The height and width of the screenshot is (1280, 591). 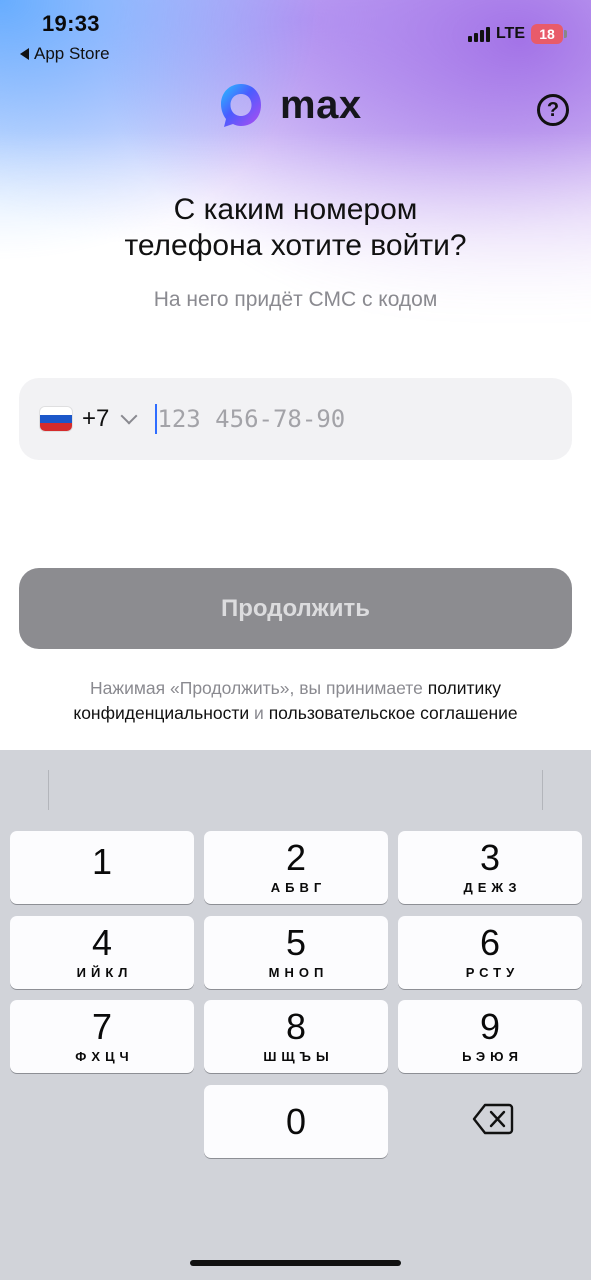 I want to click on phone-field: +7, so click(x=295, y=419).